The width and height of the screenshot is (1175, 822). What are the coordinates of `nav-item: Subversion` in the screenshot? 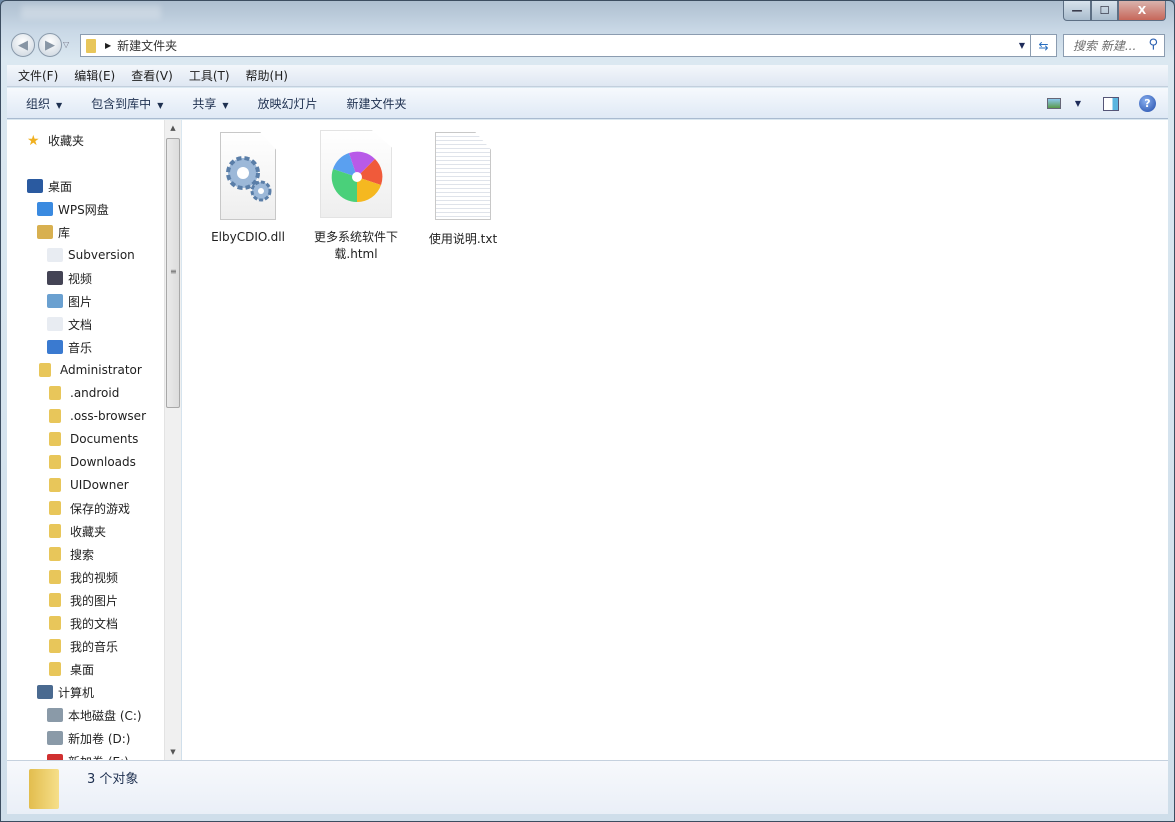 It's located at (91, 255).